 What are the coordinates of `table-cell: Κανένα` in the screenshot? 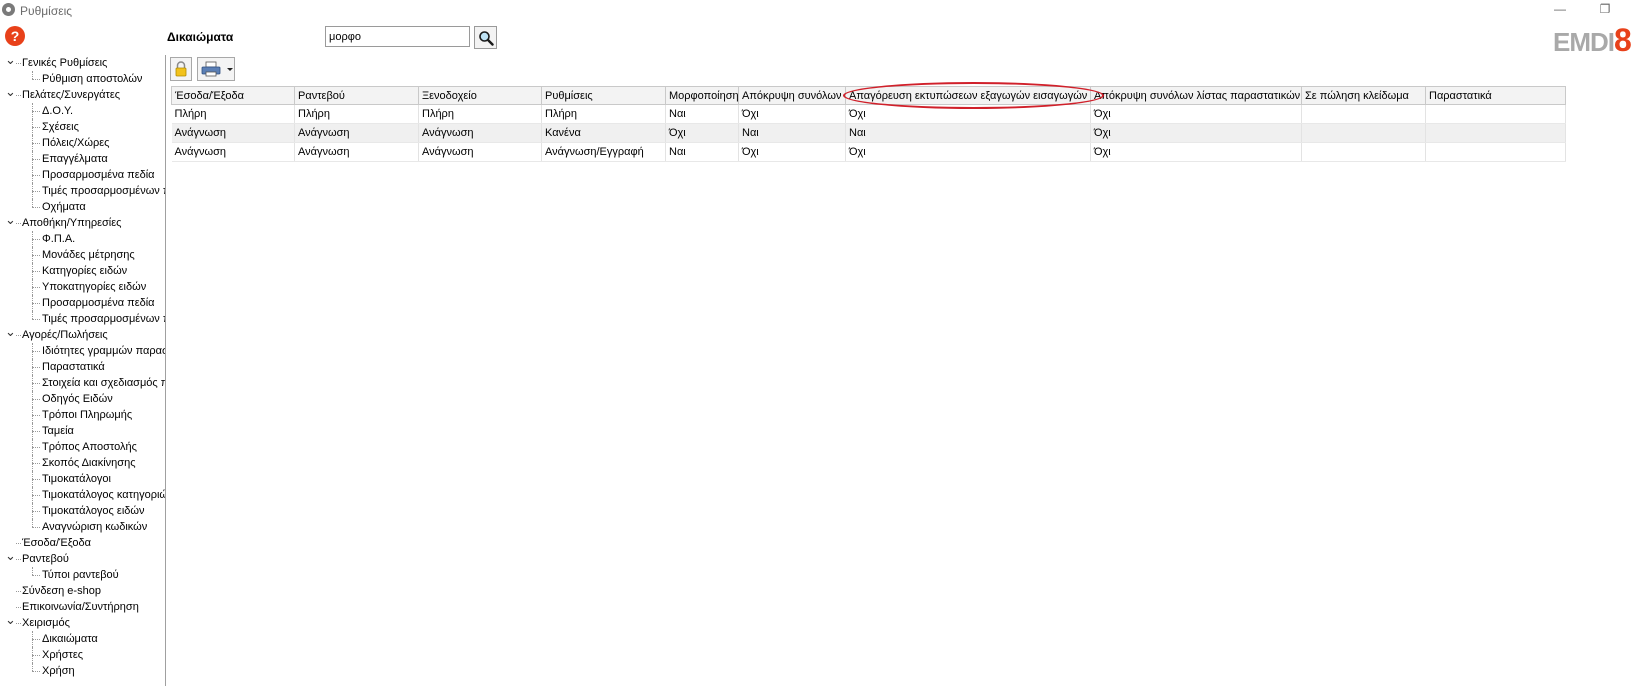 It's located at (603, 133).